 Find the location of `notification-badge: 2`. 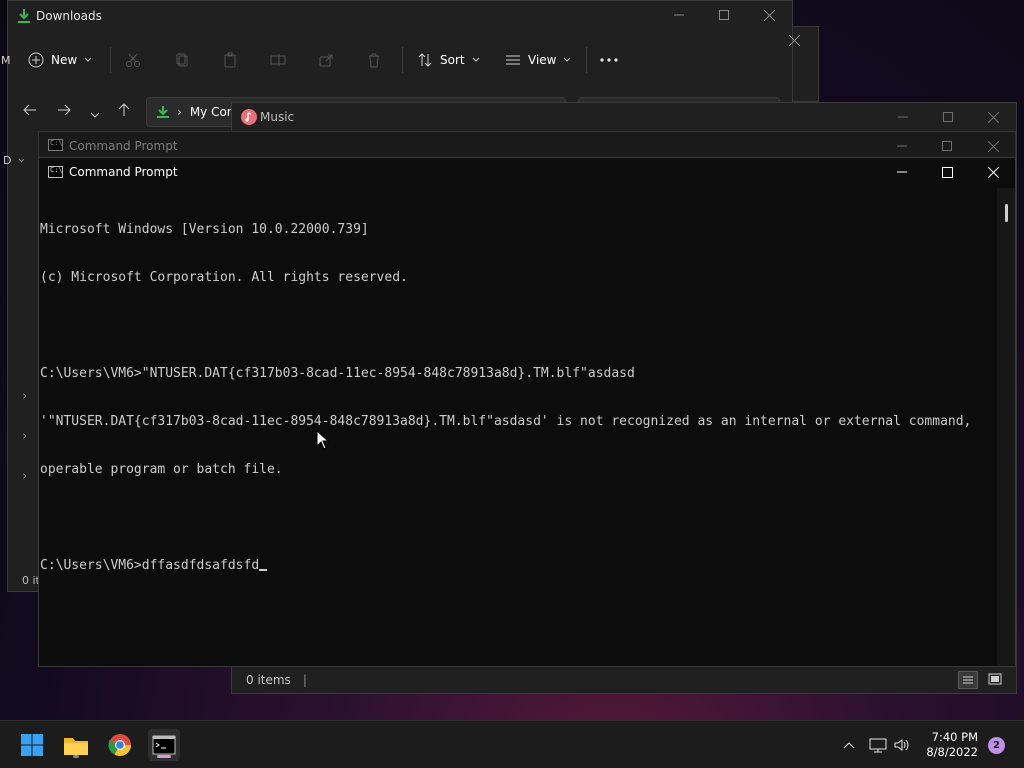

notification-badge: 2 is located at coordinates (996, 745).